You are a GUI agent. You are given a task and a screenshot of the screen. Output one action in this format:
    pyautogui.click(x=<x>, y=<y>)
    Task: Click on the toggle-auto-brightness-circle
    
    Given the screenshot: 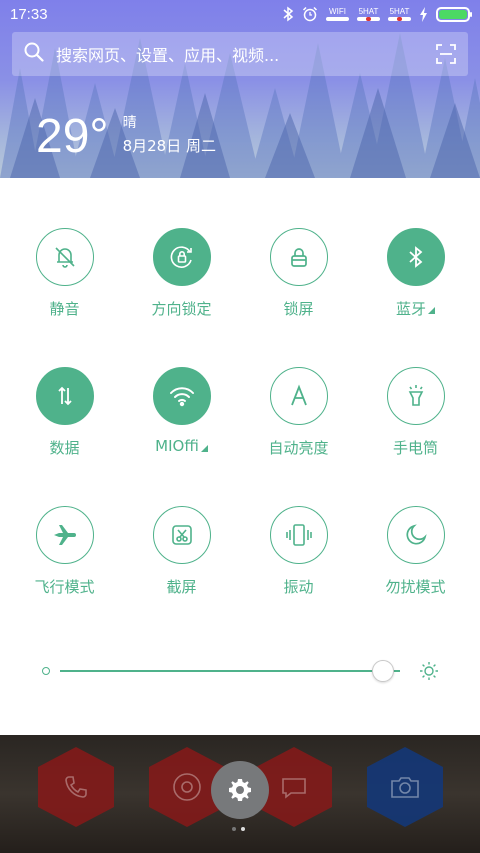 What is the action you would take?
    pyautogui.click(x=298, y=396)
    